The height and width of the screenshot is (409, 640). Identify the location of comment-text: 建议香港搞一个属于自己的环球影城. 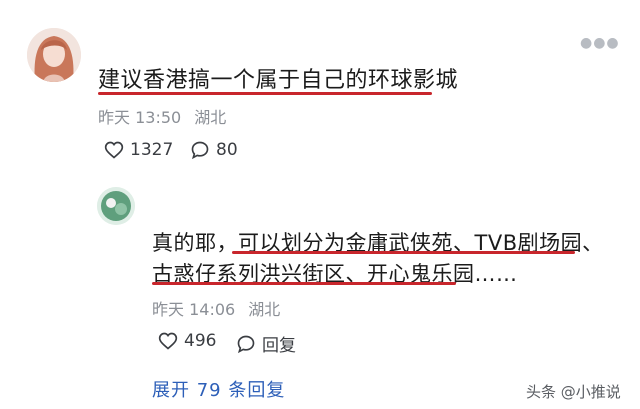
(278, 80).